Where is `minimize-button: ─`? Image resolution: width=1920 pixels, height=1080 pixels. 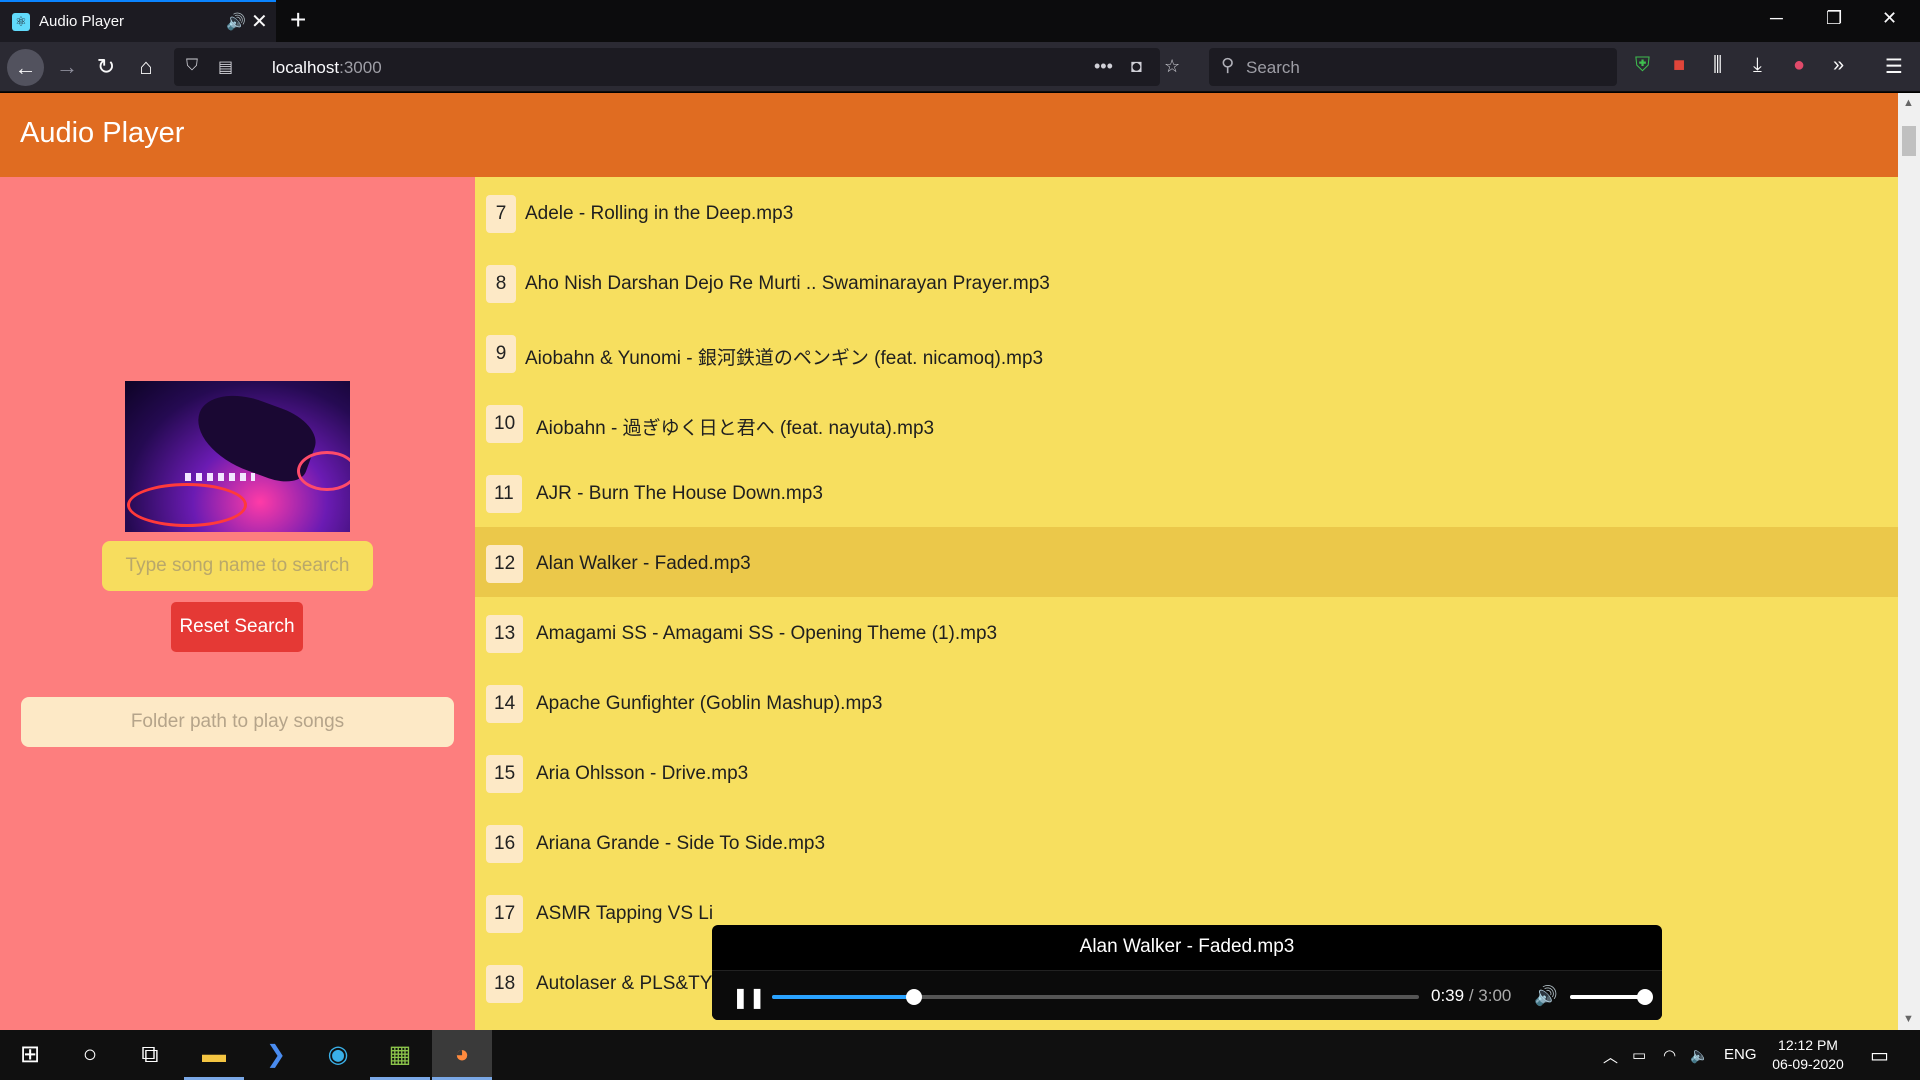 minimize-button: ─ is located at coordinates (1776, 18).